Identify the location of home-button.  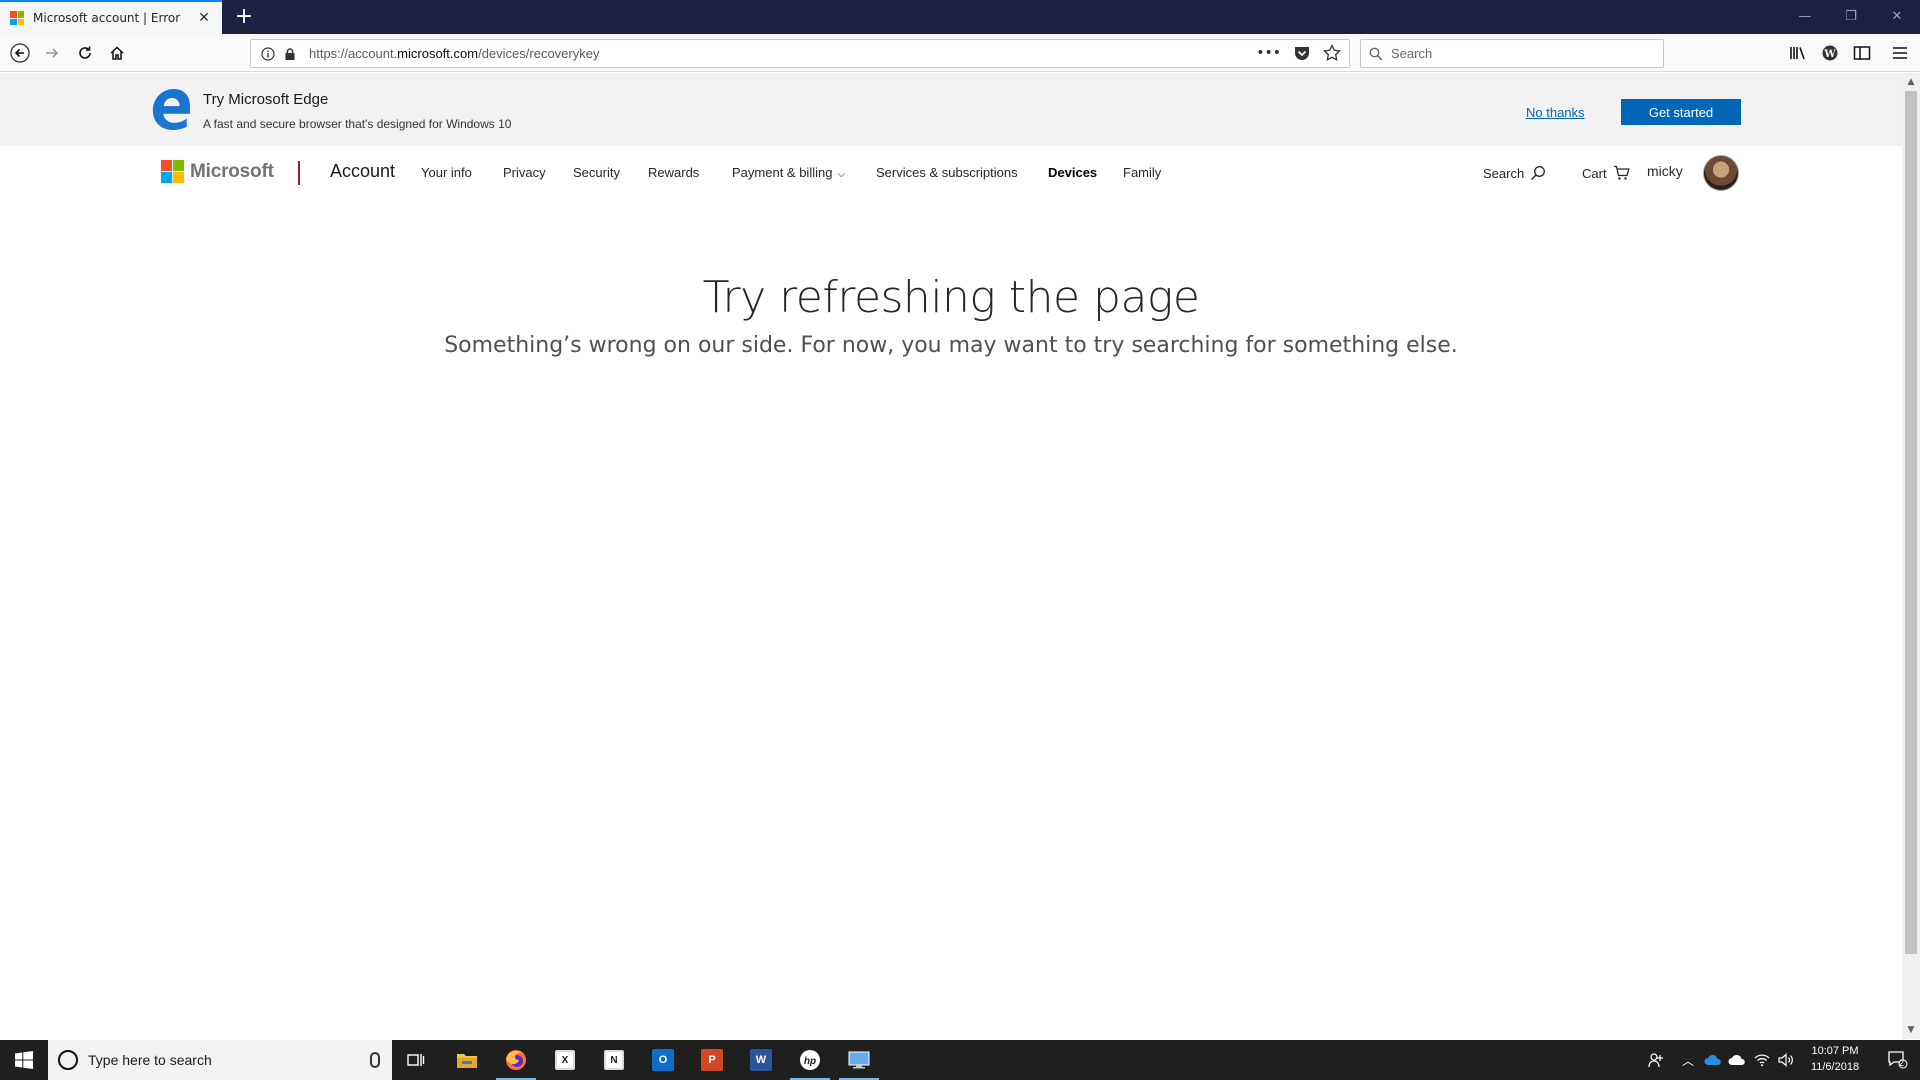
(117, 53).